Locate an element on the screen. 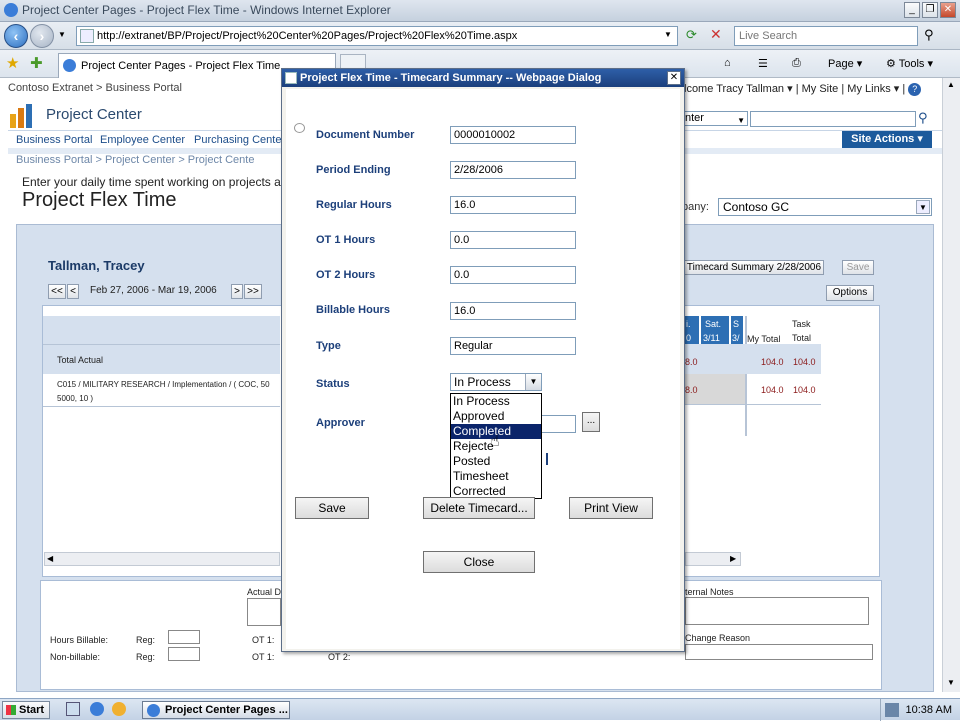  ot1-hours-label: OT 1 Hours is located at coordinates (346, 240).